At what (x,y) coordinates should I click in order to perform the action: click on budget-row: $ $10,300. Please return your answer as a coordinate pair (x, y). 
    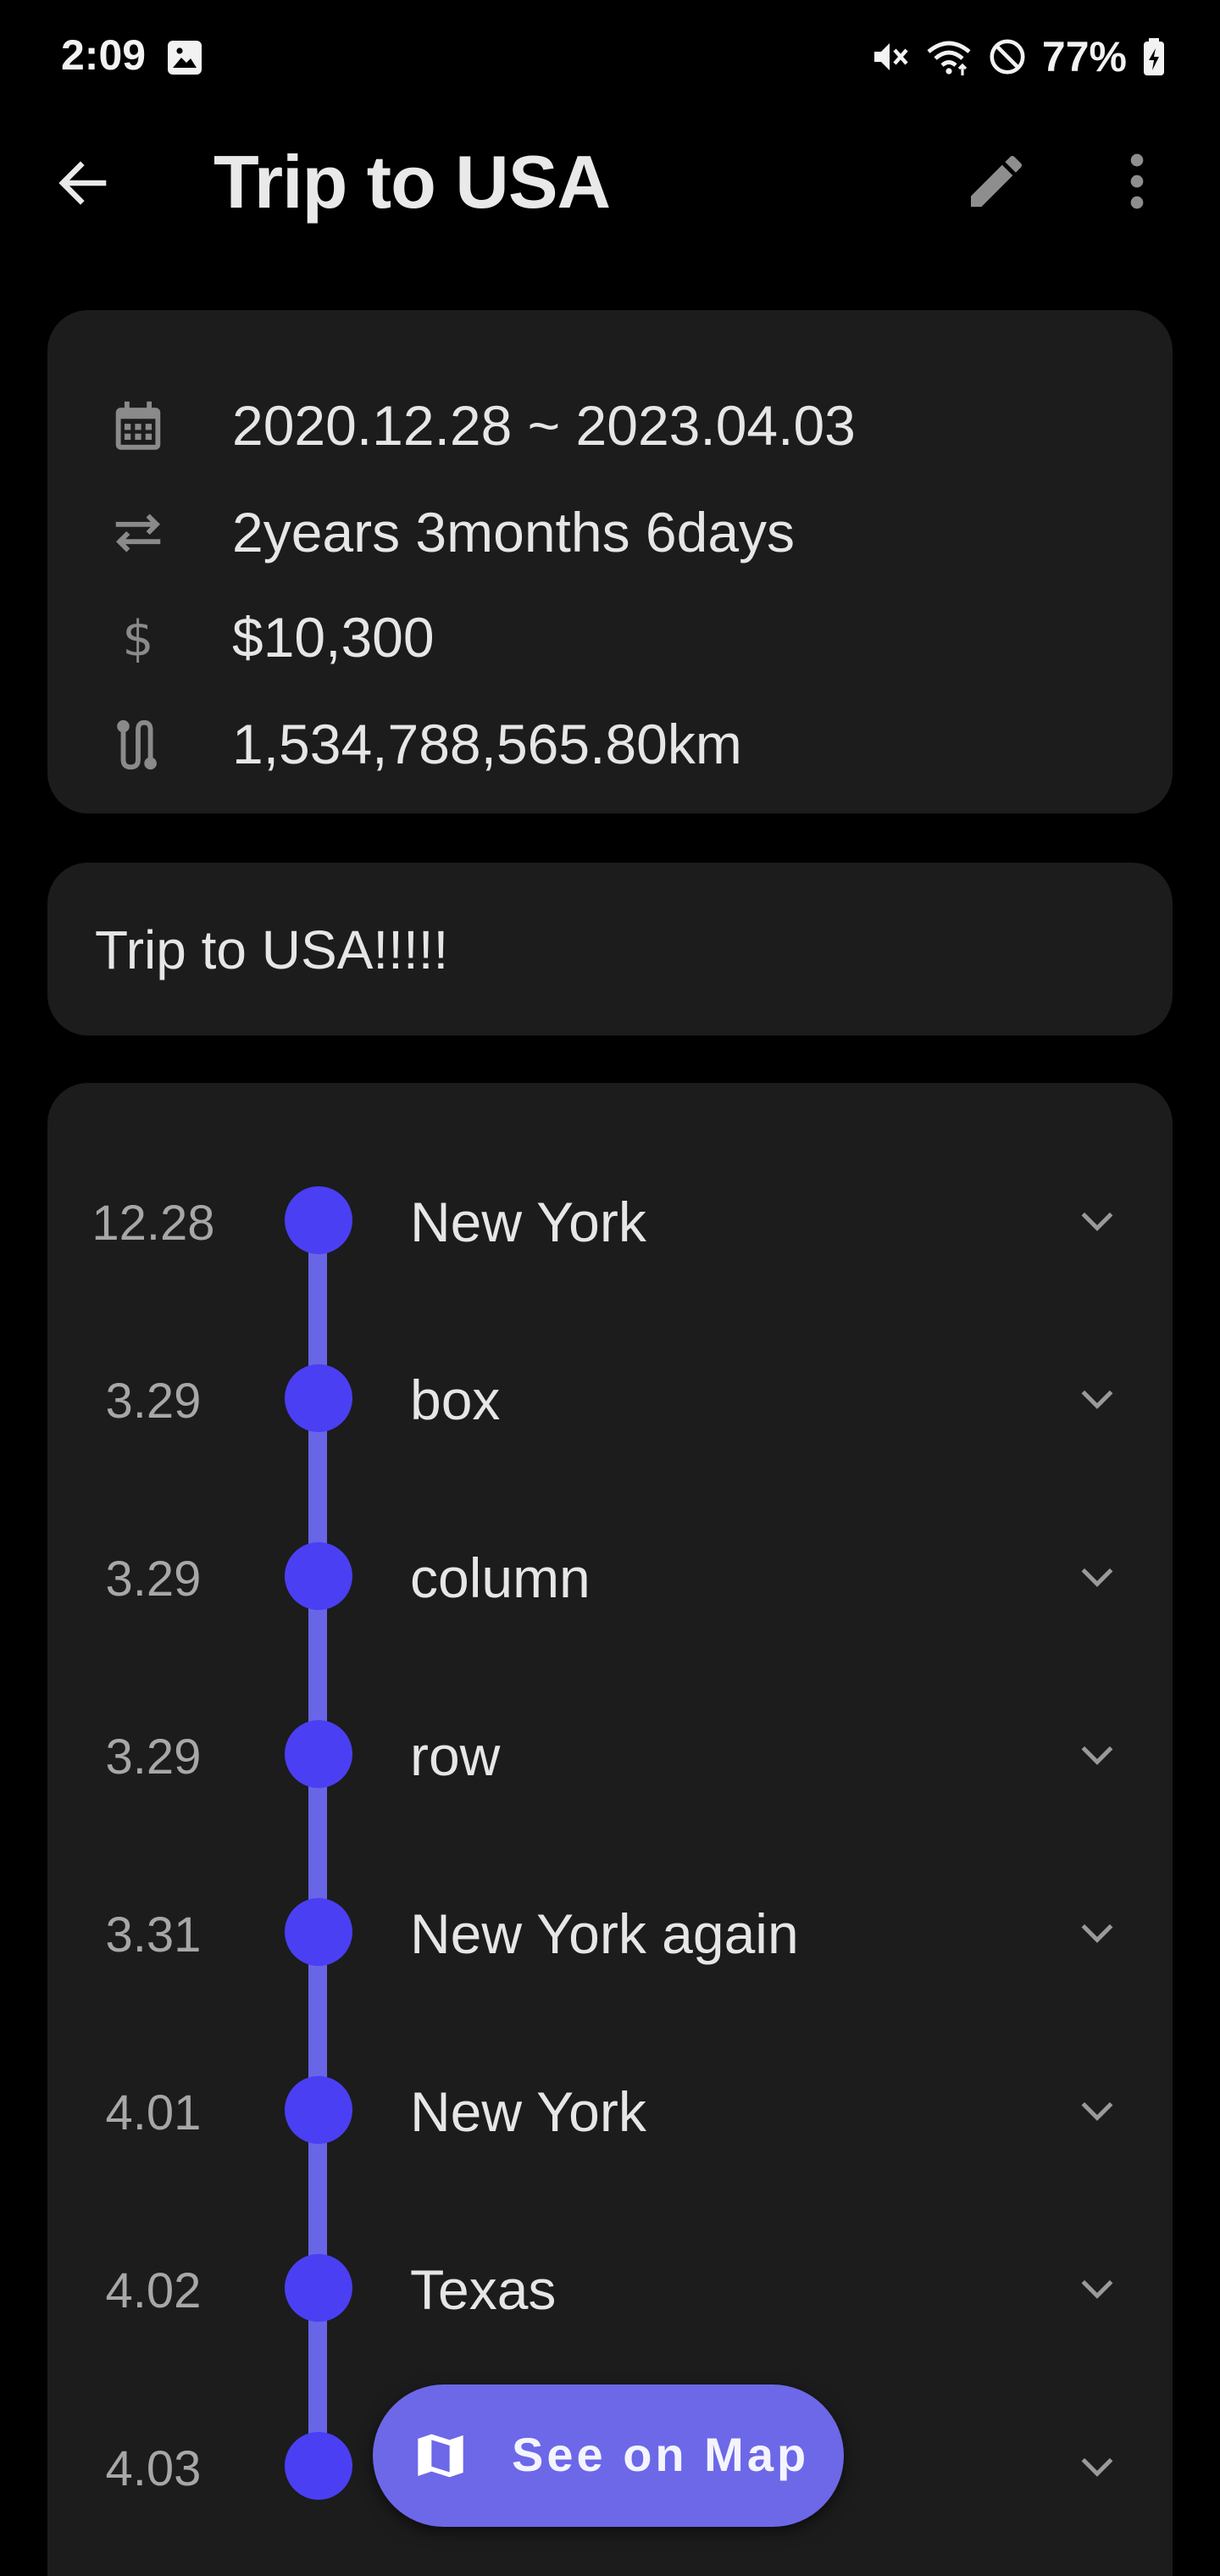
    Looking at the image, I should click on (610, 632).